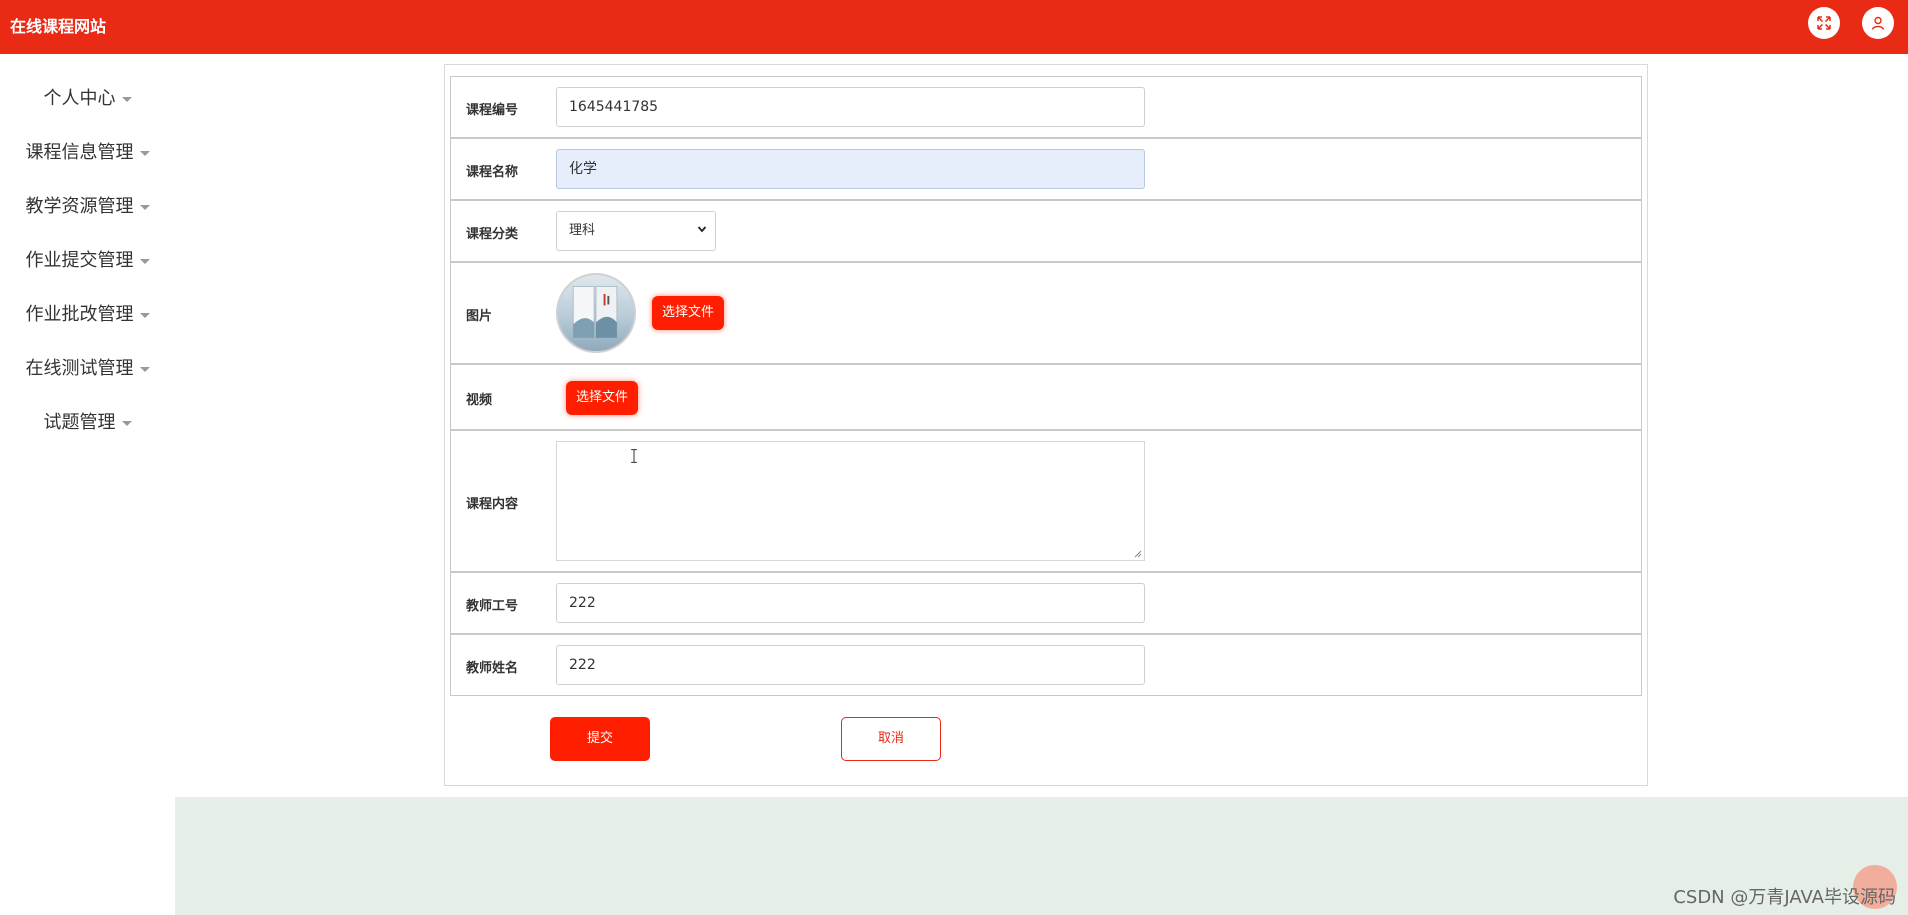  I want to click on sidebar-item-profile: 个人中心, so click(87, 97).